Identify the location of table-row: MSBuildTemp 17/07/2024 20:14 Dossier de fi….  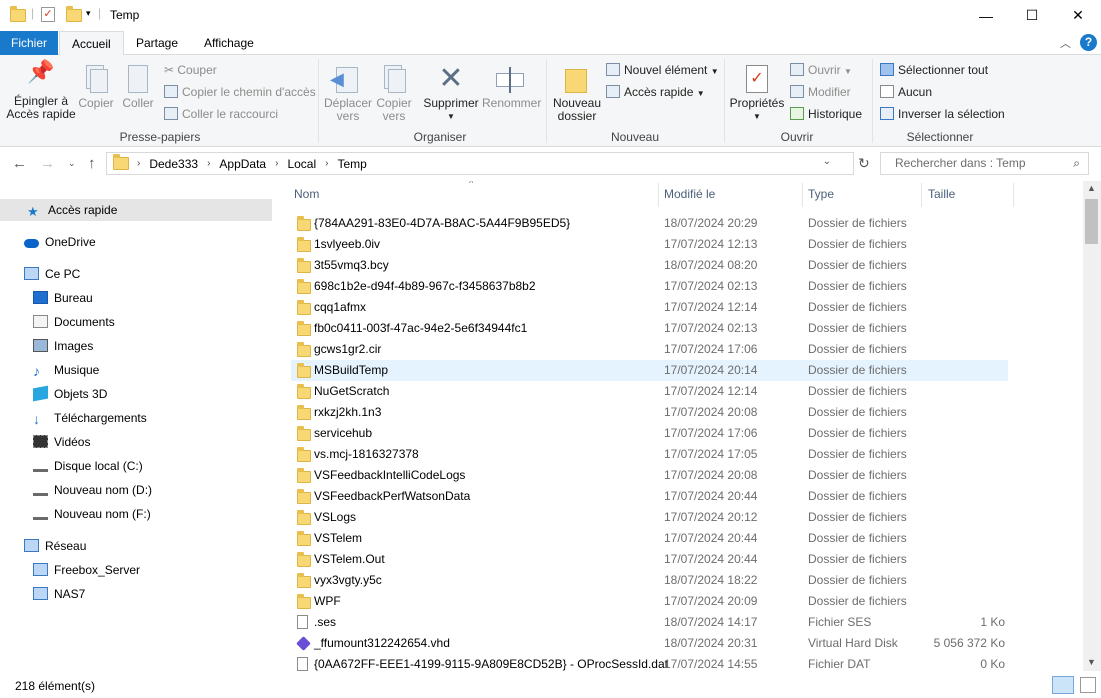
(649, 370).